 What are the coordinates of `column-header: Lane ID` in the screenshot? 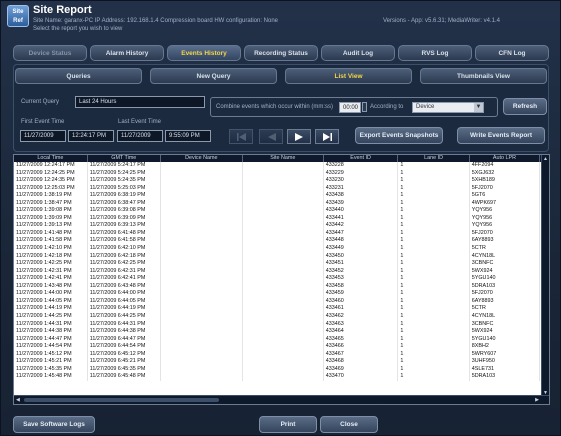 It's located at (433, 158).